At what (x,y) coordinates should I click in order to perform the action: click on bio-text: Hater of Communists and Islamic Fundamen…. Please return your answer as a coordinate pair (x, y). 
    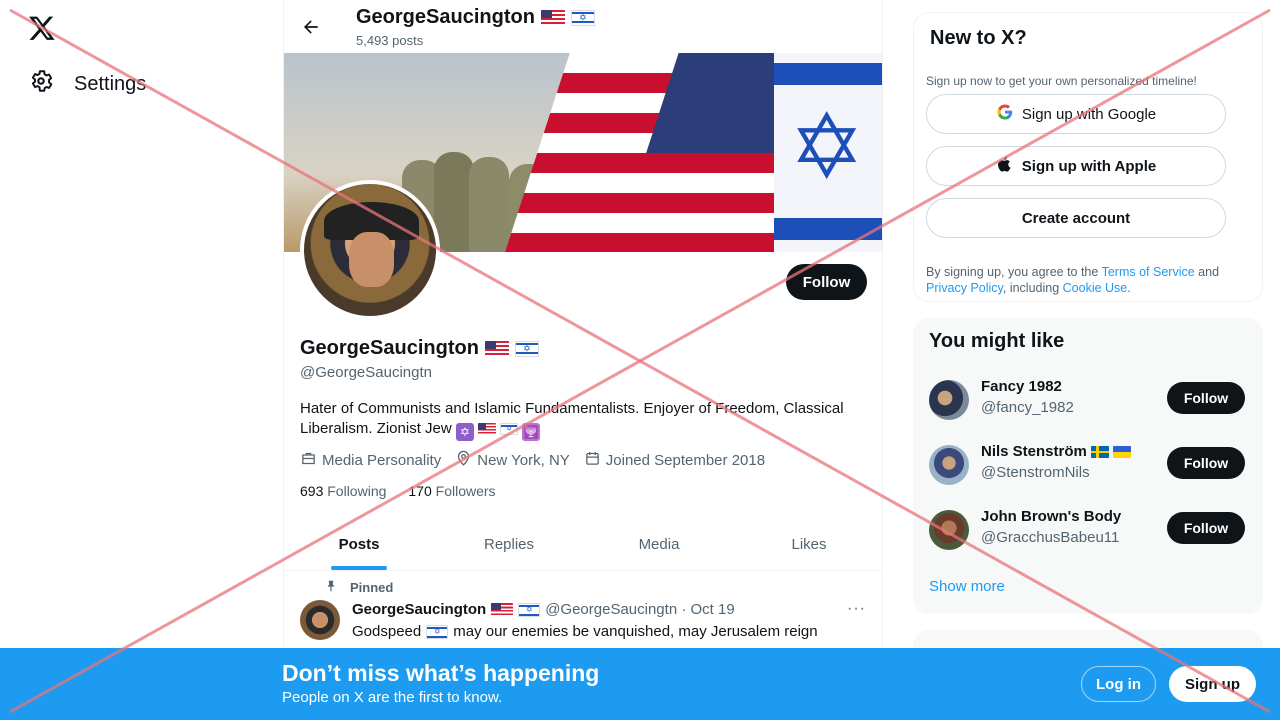
    Looking at the image, I should click on (572, 418).